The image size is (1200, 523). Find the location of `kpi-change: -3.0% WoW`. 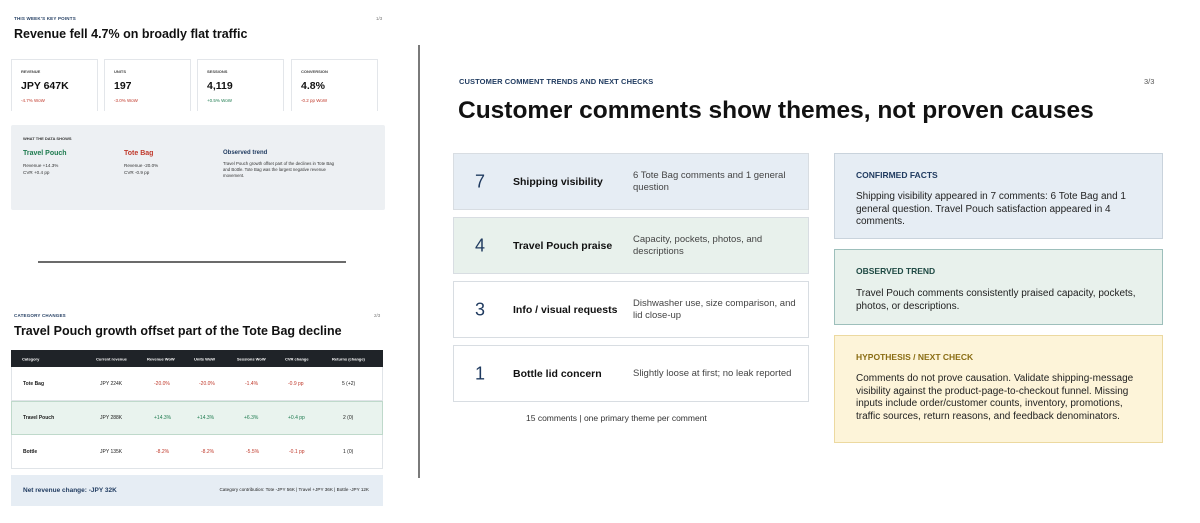

kpi-change: -3.0% WoW is located at coordinates (126, 100).